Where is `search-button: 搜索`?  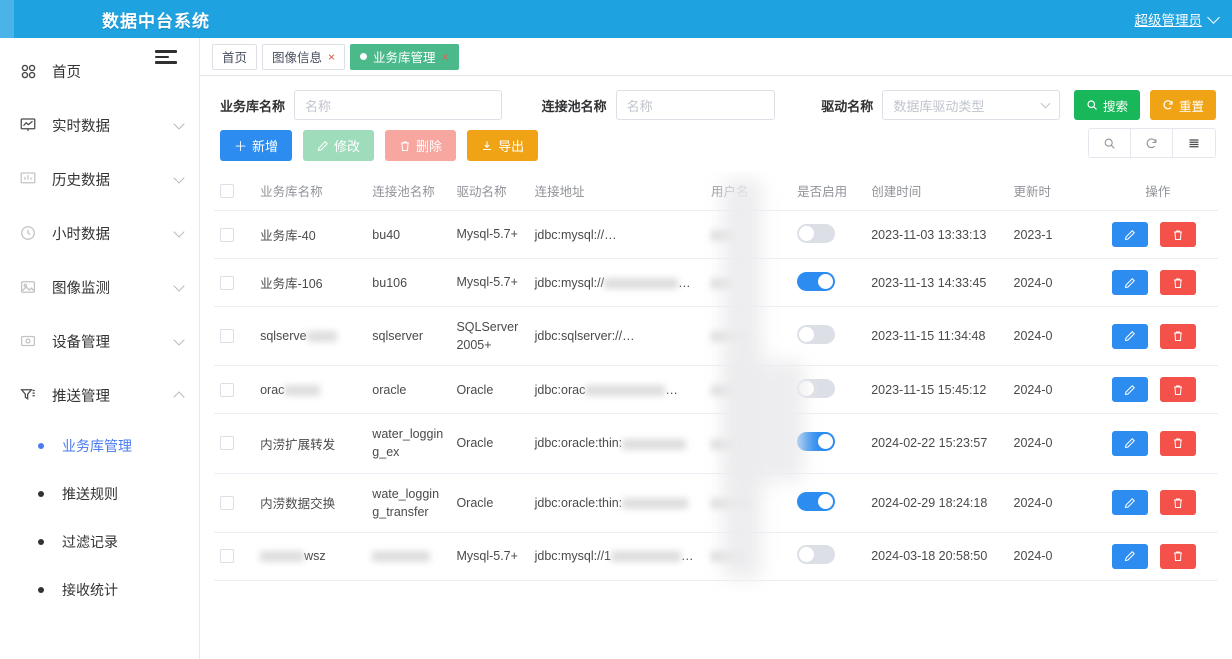
search-button: 搜索 is located at coordinates (1106, 105).